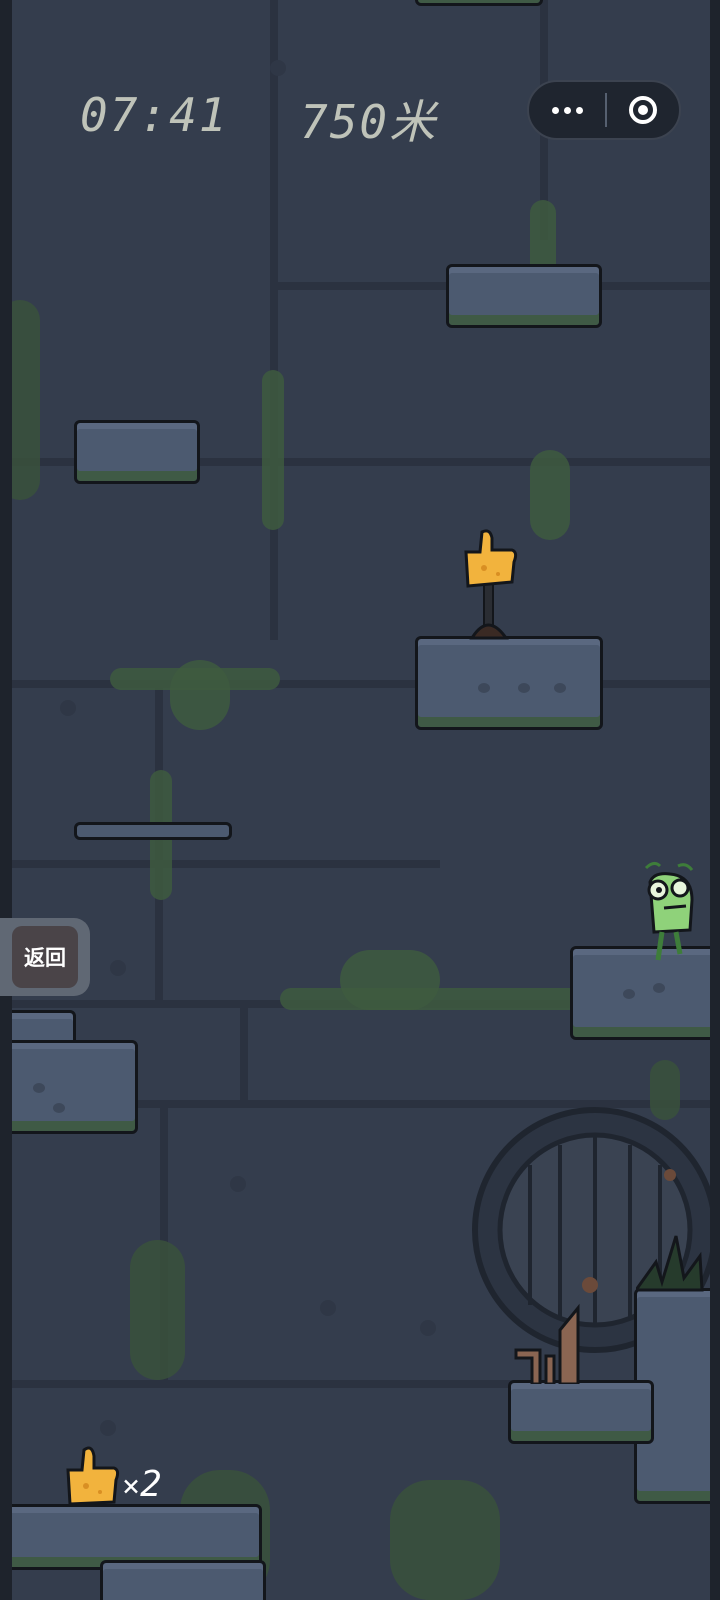 The image size is (720, 1600). Describe the element at coordinates (6, 800) in the screenshot. I see `left-wall-edge` at that location.